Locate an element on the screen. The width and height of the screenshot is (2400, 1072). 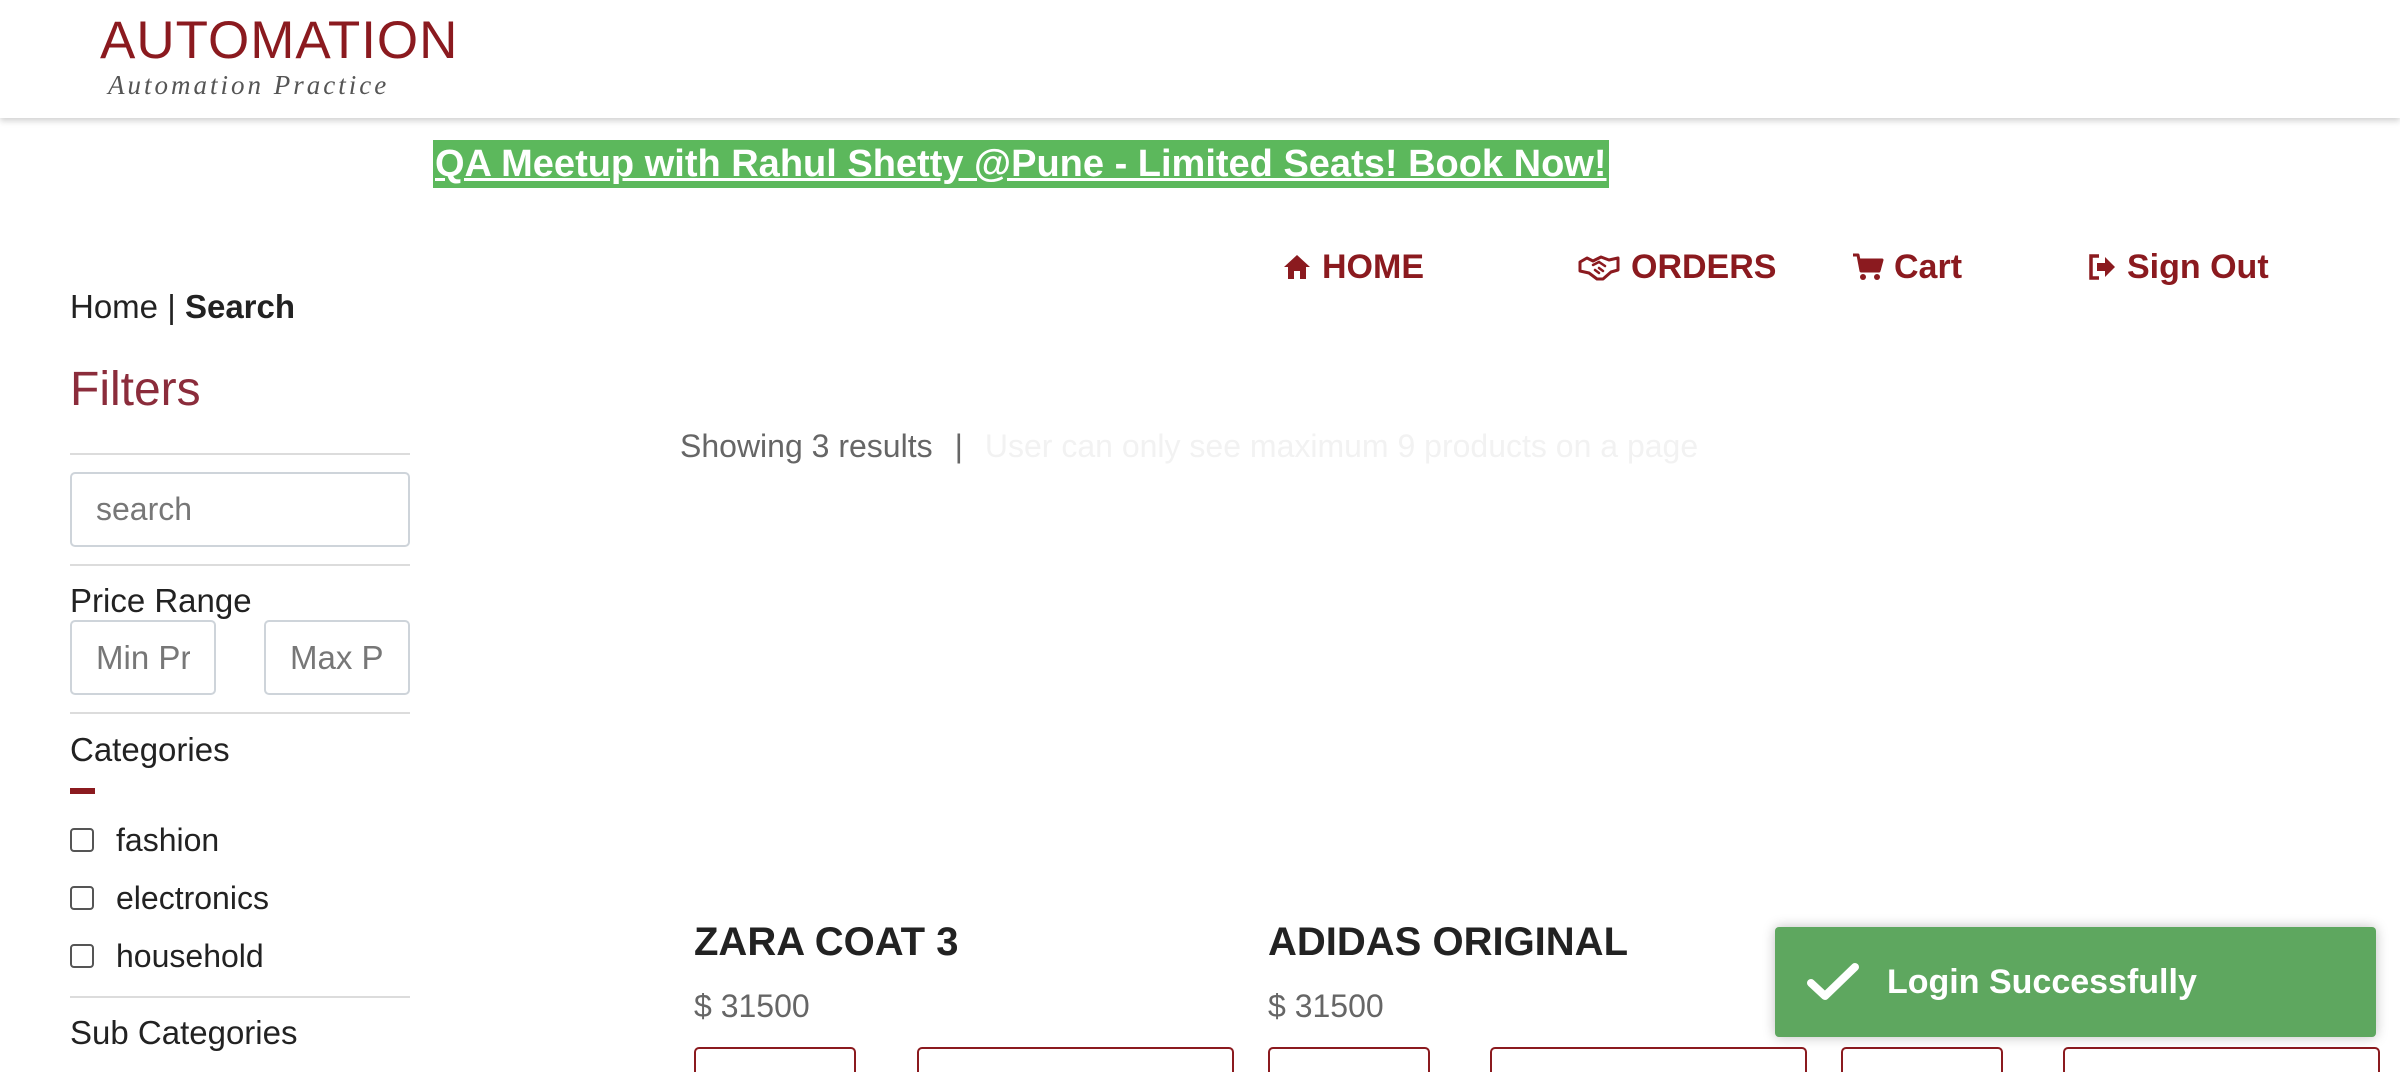
nav-home-button: HOME is located at coordinates (1353, 267).